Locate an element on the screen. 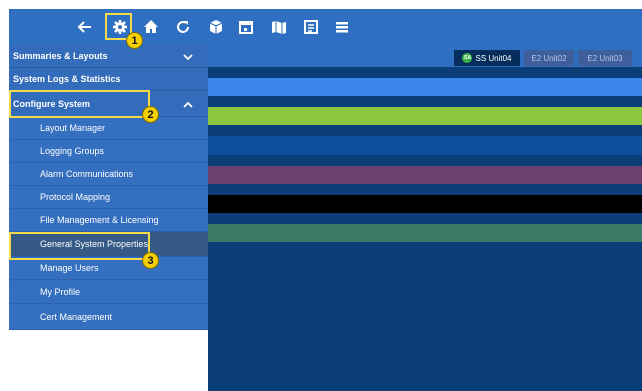 This screenshot has height=391, width=642. sidebar-item-layout-manager: Layout Manager is located at coordinates (108, 128).